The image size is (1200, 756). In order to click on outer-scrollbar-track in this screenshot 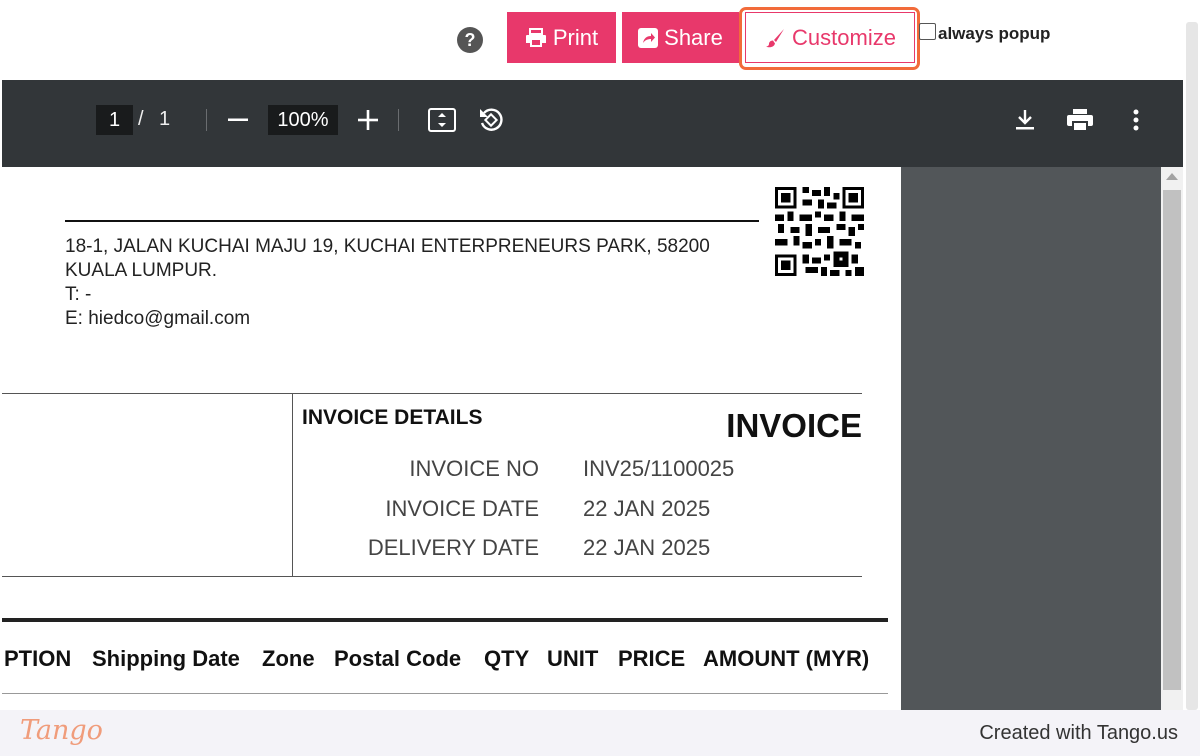, I will do `click(1192, 366)`.